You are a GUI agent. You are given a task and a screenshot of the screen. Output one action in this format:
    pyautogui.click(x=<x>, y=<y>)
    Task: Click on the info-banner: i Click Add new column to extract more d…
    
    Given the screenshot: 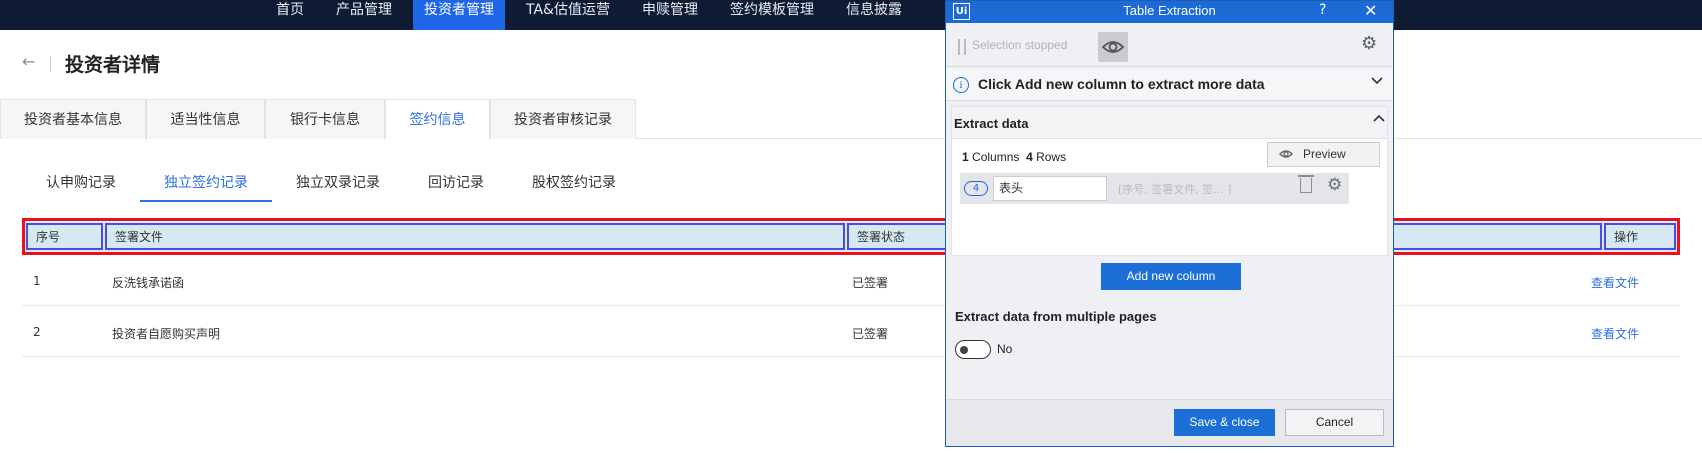 What is the action you would take?
    pyautogui.click(x=1169, y=84)
    